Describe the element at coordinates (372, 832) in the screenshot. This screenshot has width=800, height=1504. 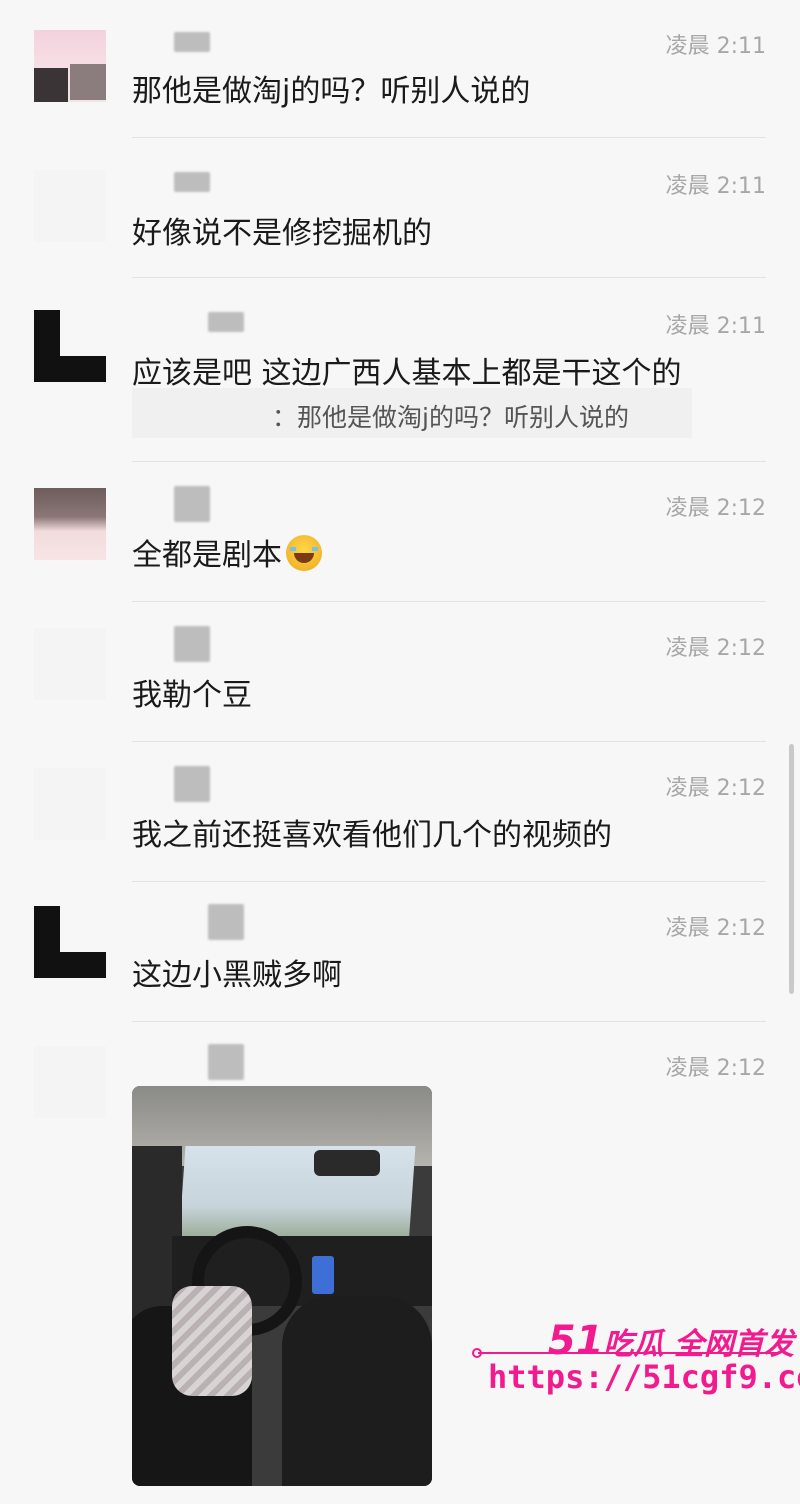
I see `message-text: 我之前还挺喜欢看他们几个的视频的` at that location.